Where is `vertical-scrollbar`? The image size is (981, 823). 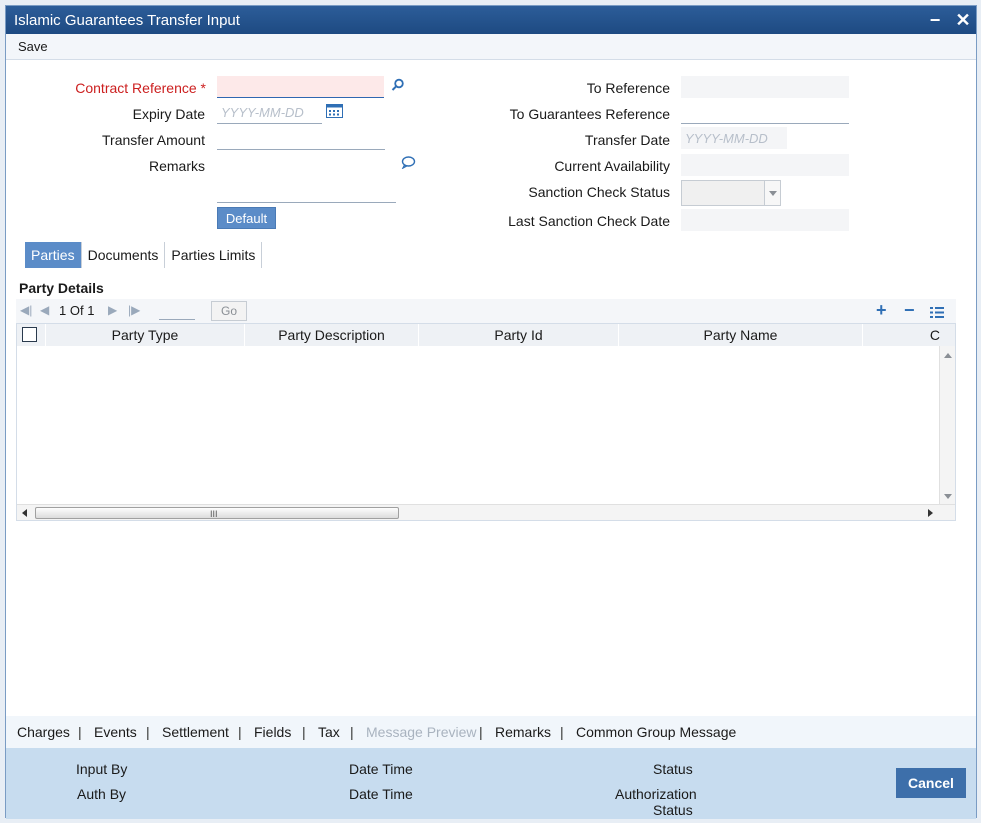 vertical-scrollbar is located at coordinates (947, 426).